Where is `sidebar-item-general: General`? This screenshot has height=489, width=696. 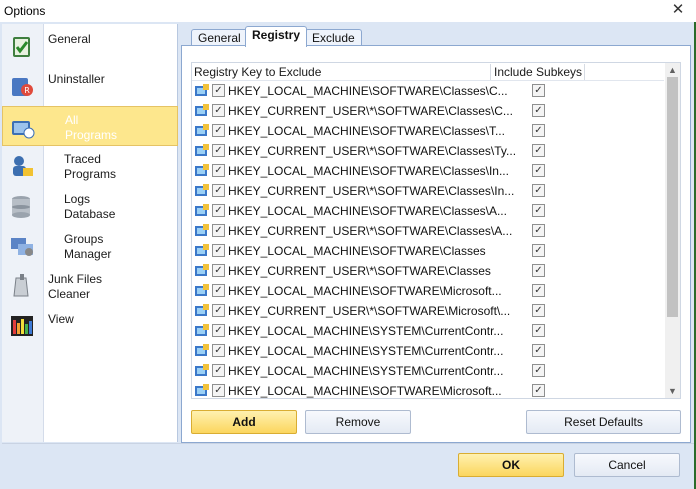 sidebar-item-general: General is located at coordinates (90, 46).